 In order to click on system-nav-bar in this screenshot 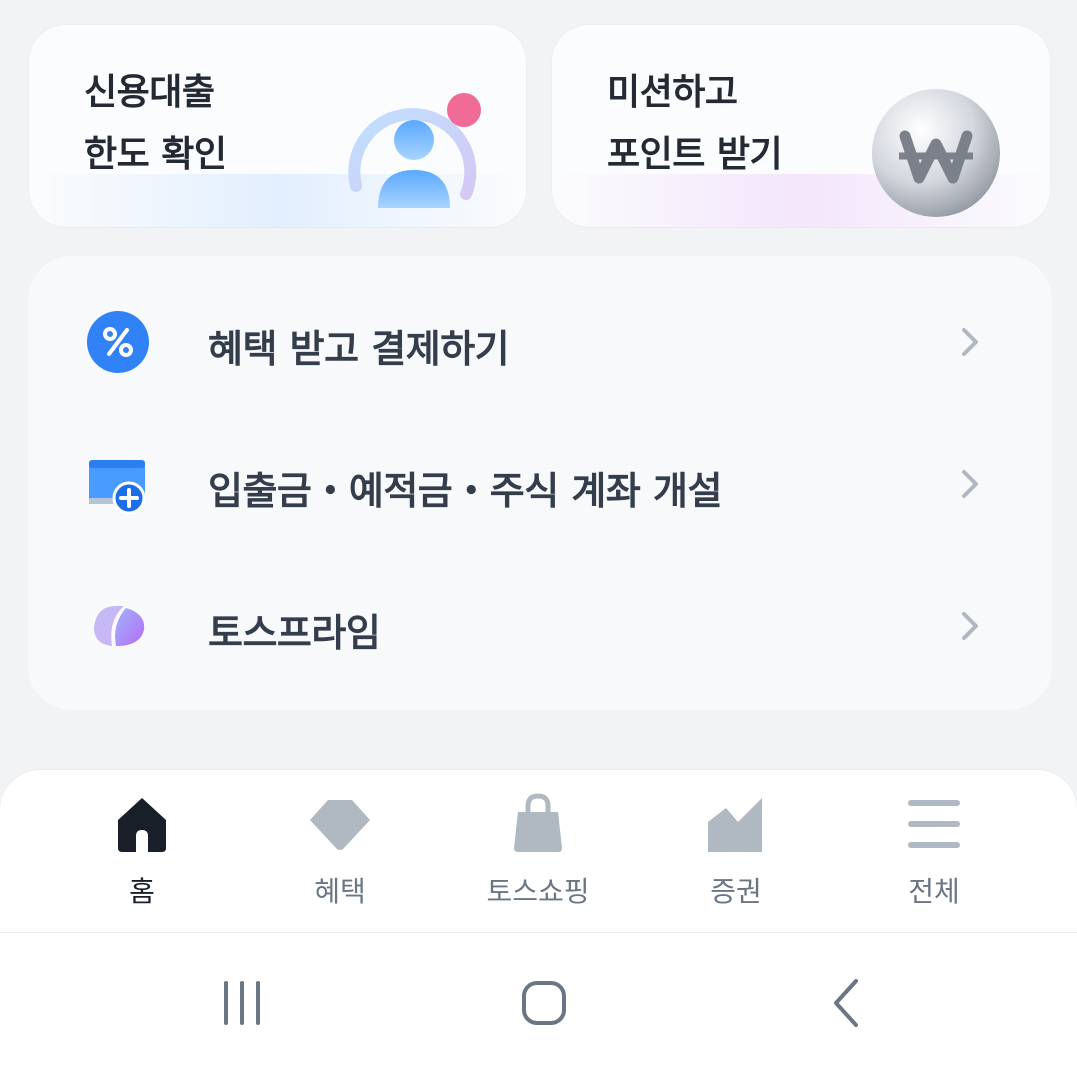, I will do `click(538, 1000)`.